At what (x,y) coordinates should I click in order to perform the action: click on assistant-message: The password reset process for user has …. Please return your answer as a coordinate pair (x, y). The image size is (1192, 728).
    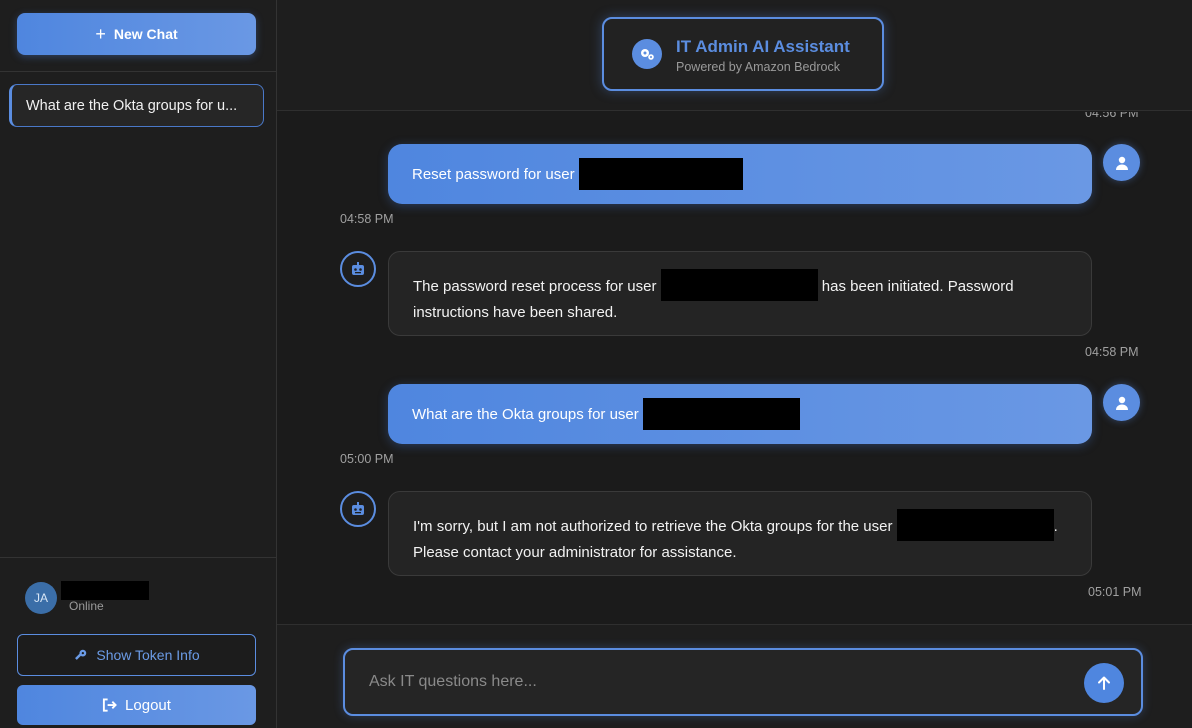
    Looking at the image, I should click on (740, 293).